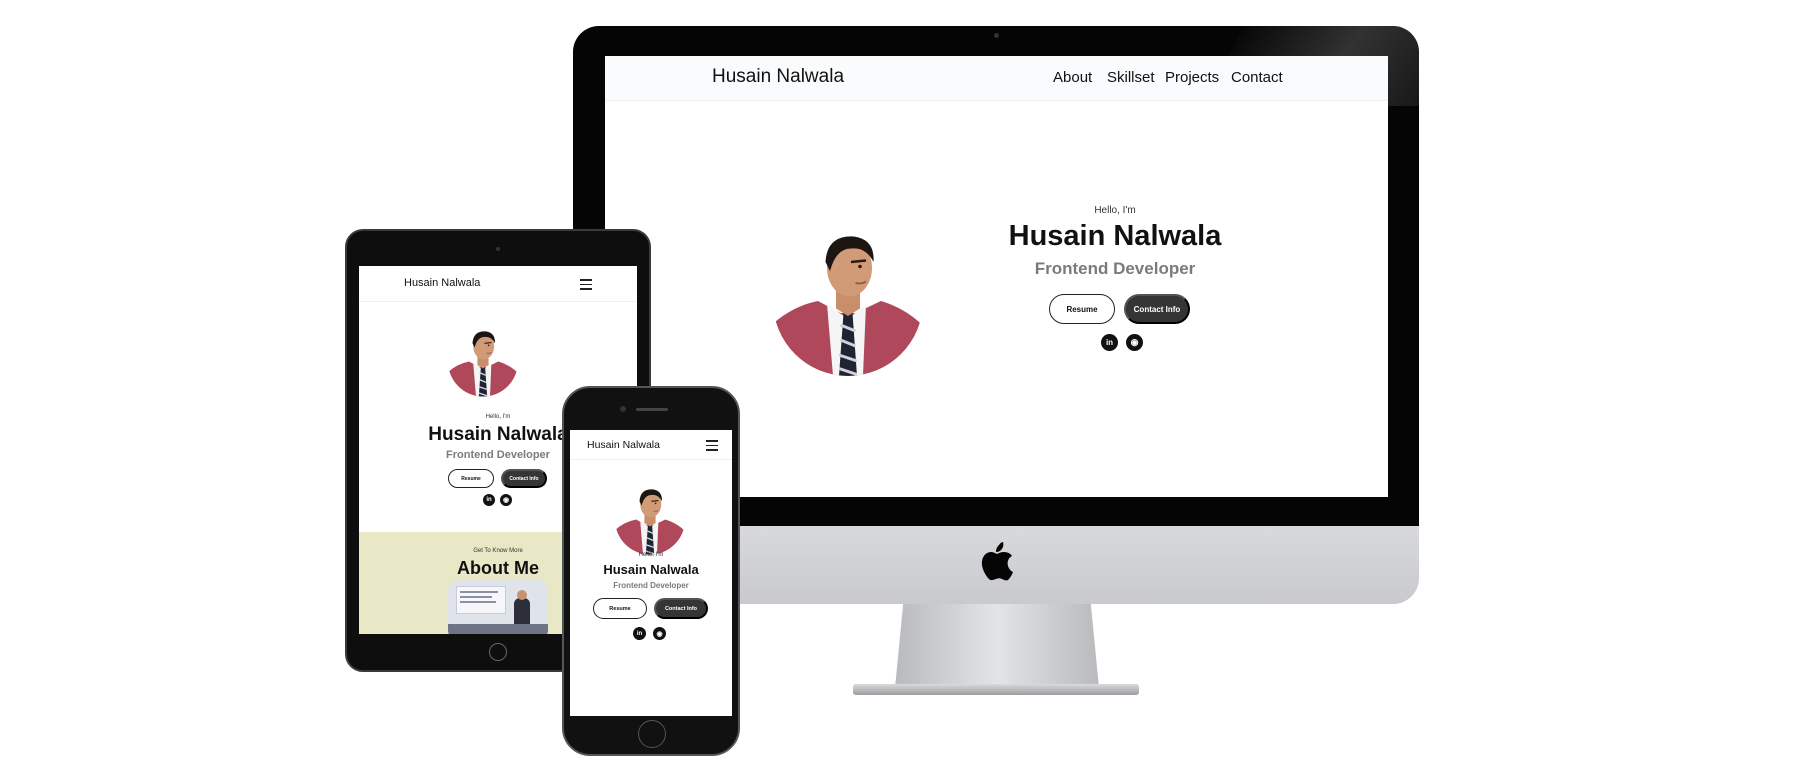 This screenshot has width=1800, height=760. Describe the element at coordinates (1131, 77) in the screenshot. I see `nav-link-skillset: Skillset` at that location.